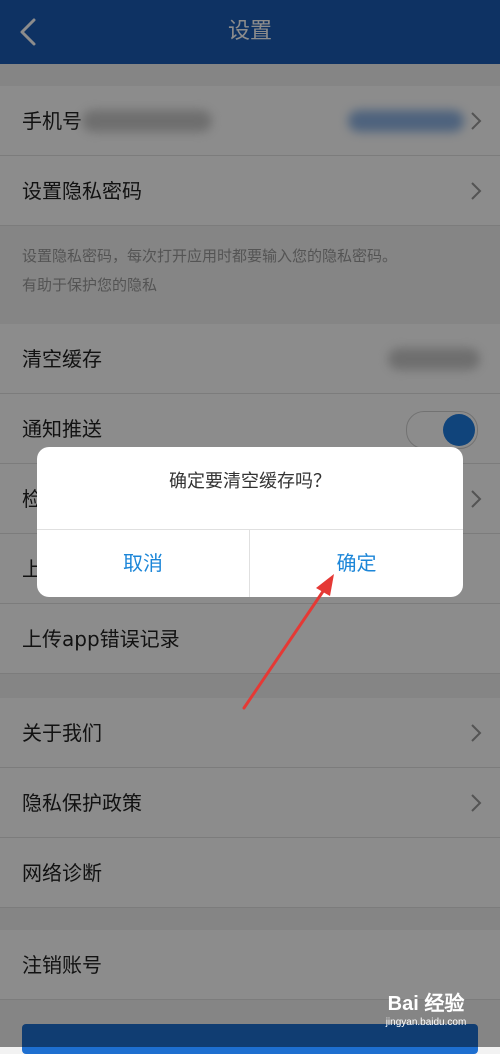 The height and width of the screenshot is (1054, 500). I want to click on confirm-button: 确定, so click(356, 563).